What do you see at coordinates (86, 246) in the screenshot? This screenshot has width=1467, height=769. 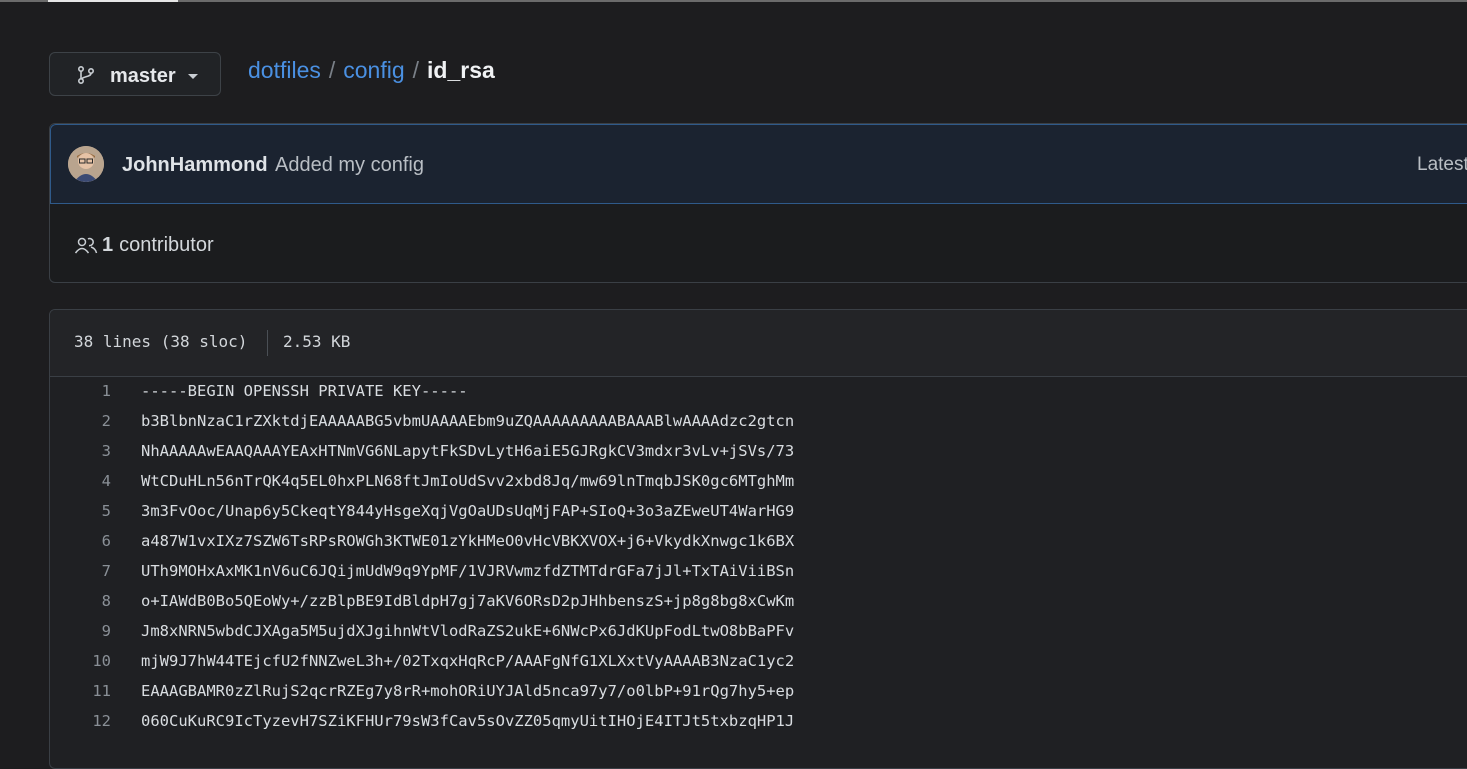 I see `people-icon` at bounding box center [86, 246].